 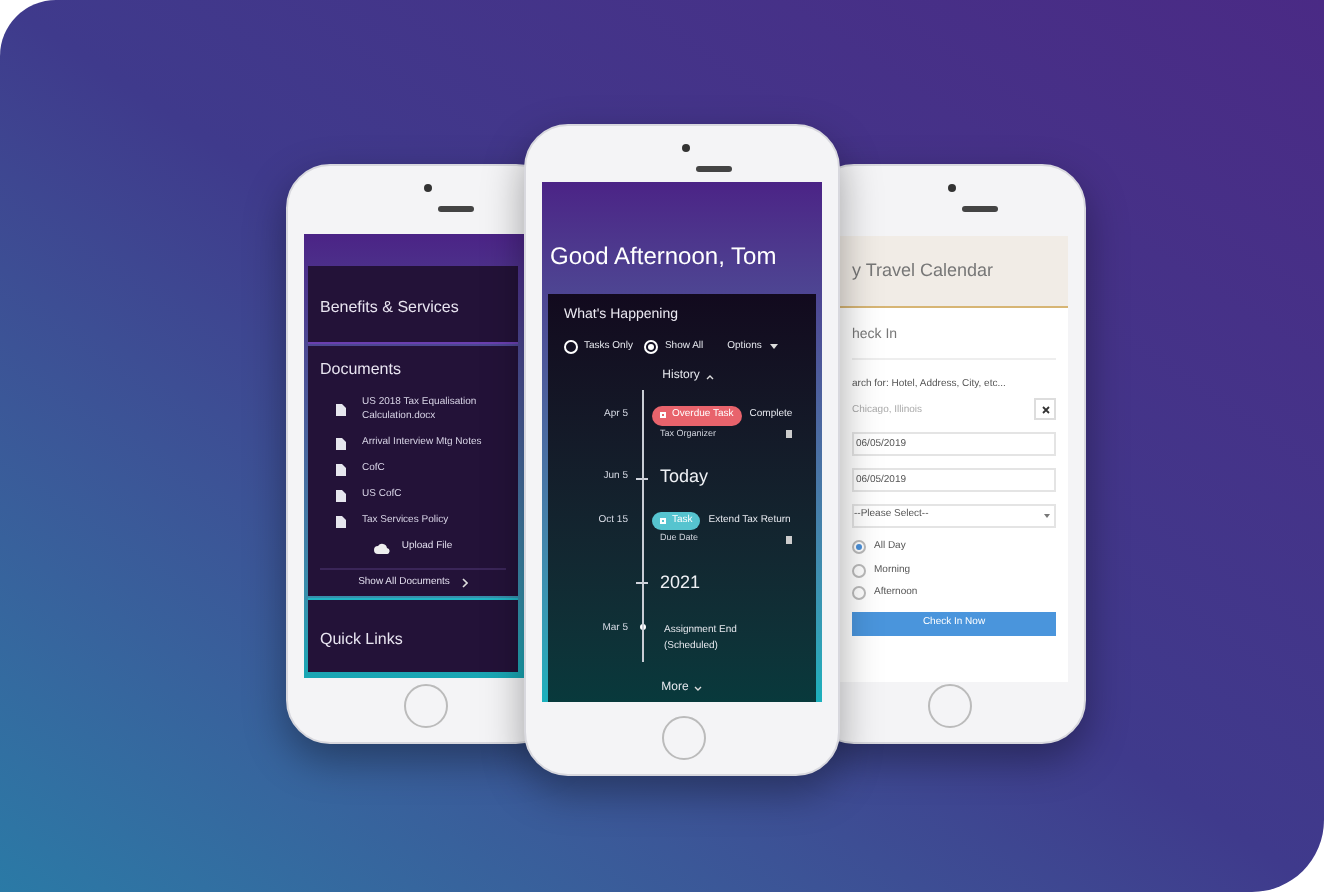 What do you see at coordinates (361, 370) in the screenshot?
I see `section-title: Documents` at bounding box center [361, 370].